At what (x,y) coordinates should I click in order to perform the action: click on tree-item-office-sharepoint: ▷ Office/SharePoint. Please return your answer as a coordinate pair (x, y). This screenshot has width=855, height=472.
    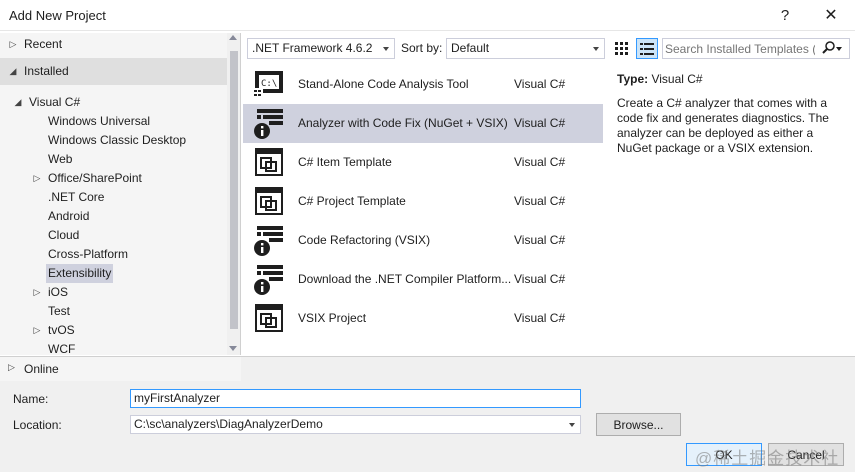
    Looking at the image, I should click on (113, 178).